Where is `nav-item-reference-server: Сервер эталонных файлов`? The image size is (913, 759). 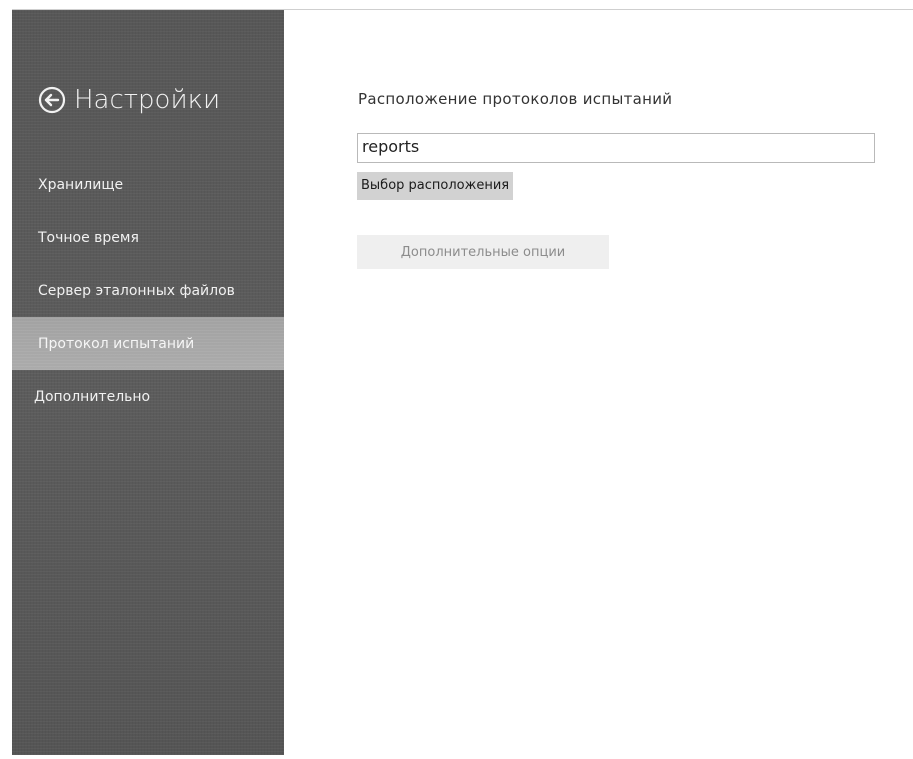 nav-item-reference-server: Сервер эталонных файлов is located at coordinates (148, 290).